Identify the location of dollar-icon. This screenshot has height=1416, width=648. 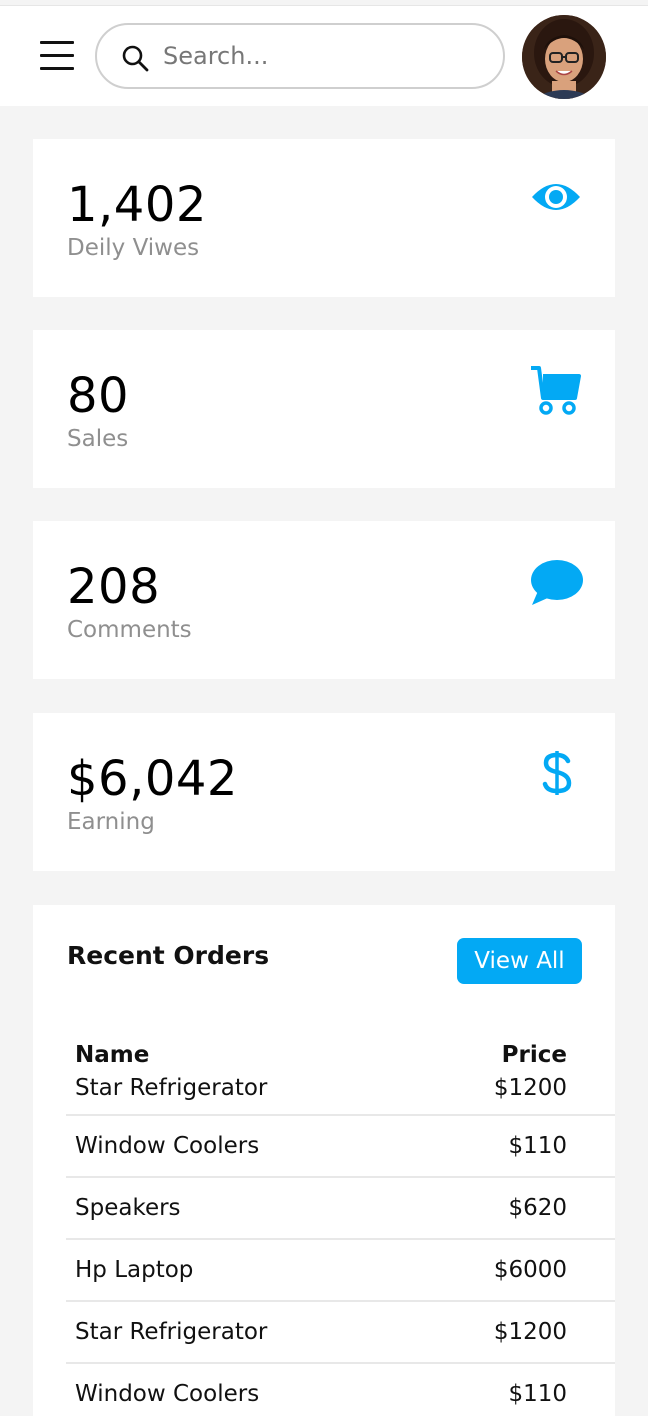
(557, 773).